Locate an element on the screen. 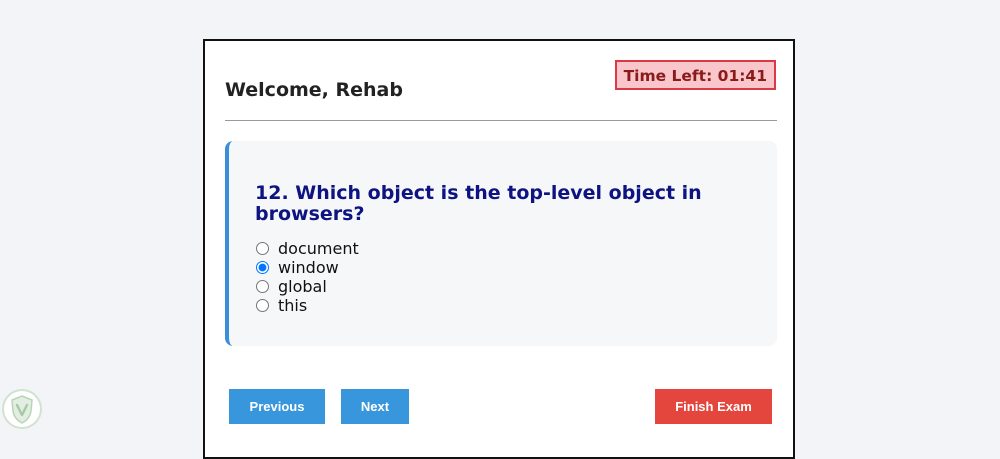 The image size is (1000, 459). option-label: window is located at coordinates (308, 267).